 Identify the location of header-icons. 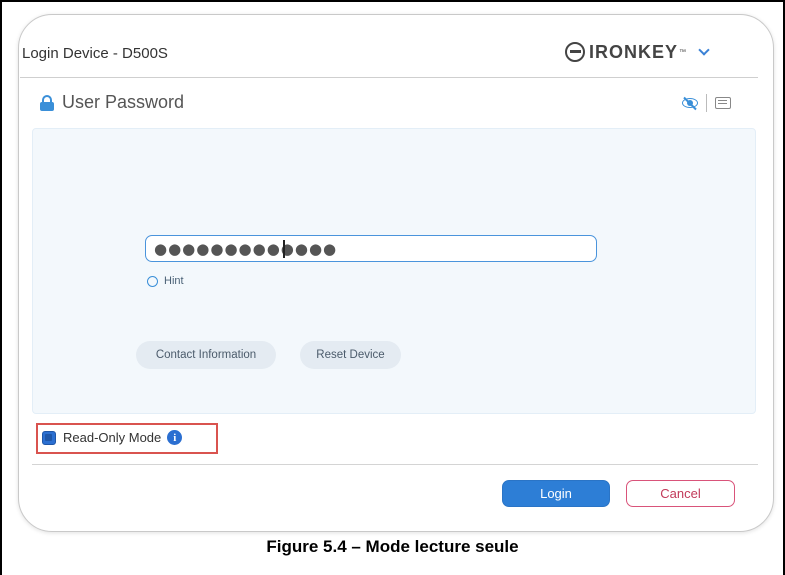
(706, 103).